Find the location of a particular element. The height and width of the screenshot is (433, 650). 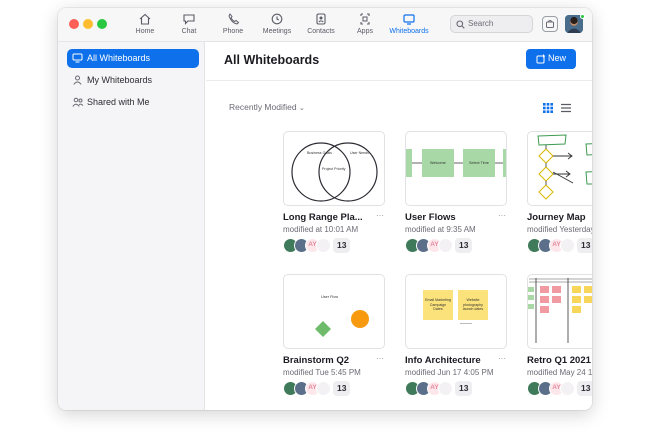

minimize-window-button is located at coordinates (88, 24).